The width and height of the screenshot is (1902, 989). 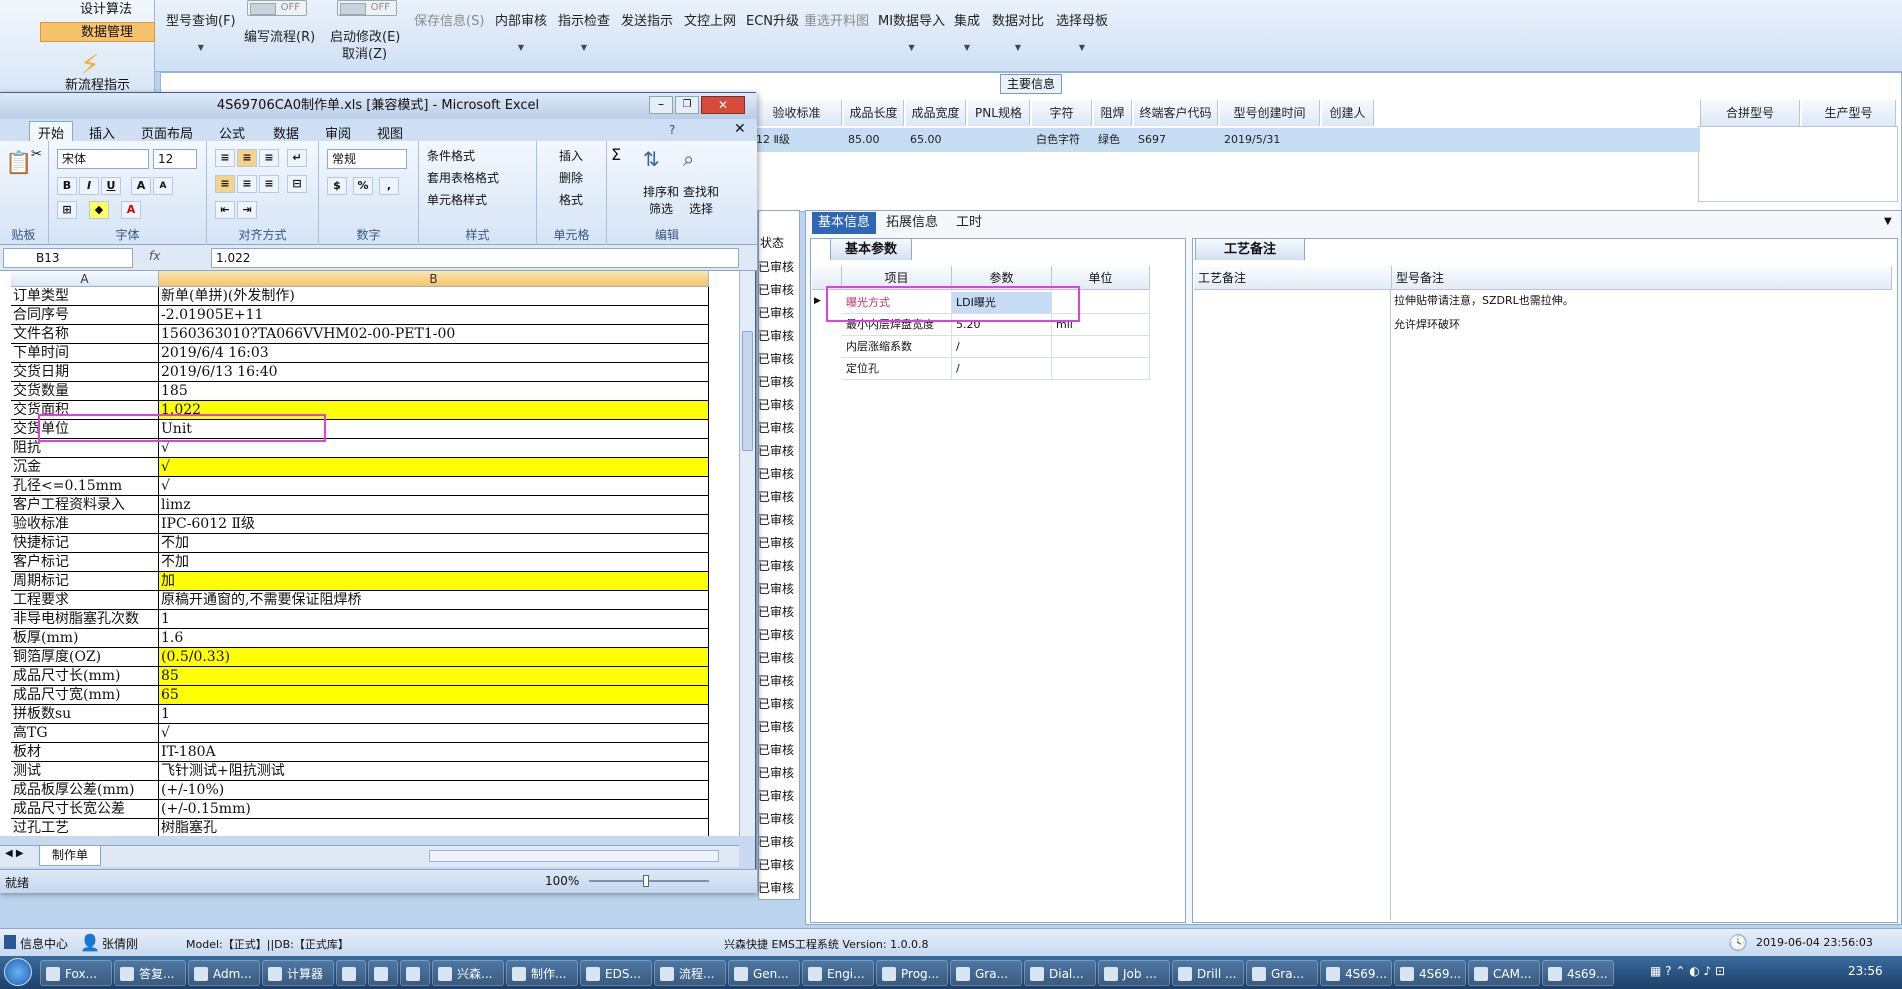 What do you see at coordinates (297, 184) in the screenshot?
I see `merge-icon: ⊟` at bounding box center [297, 184].